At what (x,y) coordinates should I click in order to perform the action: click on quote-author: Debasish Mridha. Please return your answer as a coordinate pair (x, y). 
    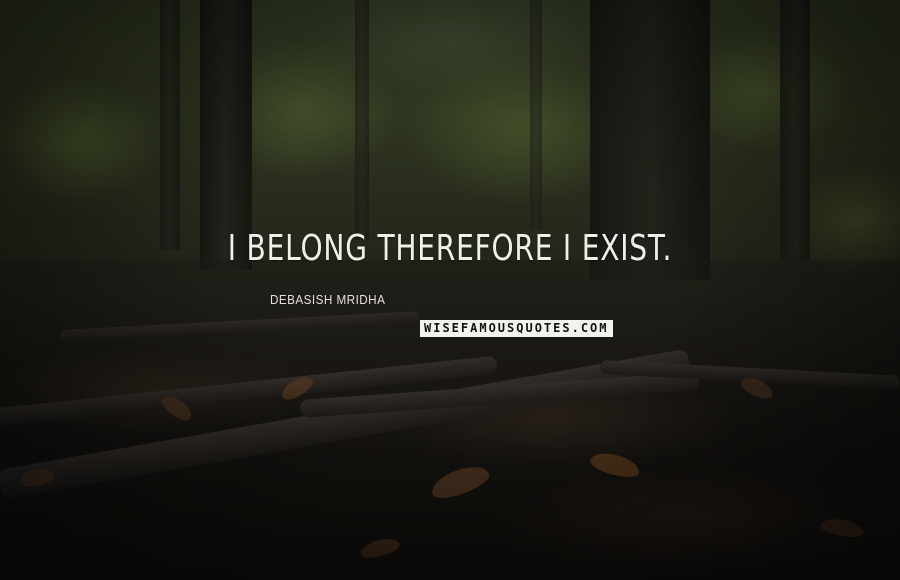
    Looking at the image, I should click on (328, 299).